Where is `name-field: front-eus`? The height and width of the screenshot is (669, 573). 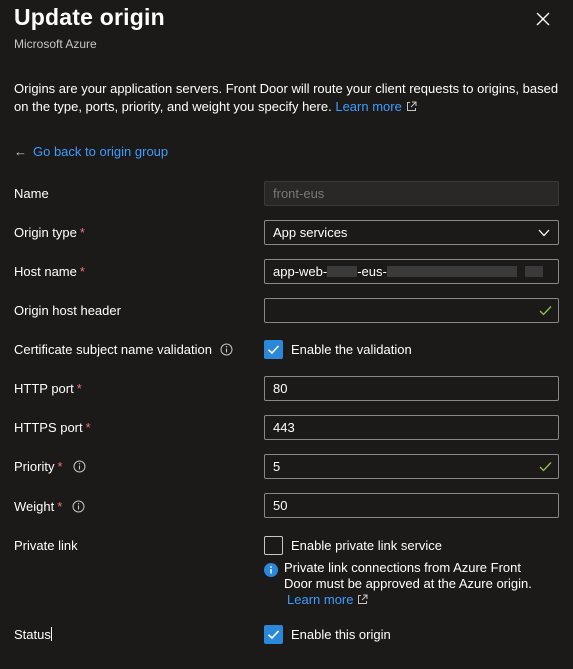
name-field: front-eus is located at coordinates (411, 193).